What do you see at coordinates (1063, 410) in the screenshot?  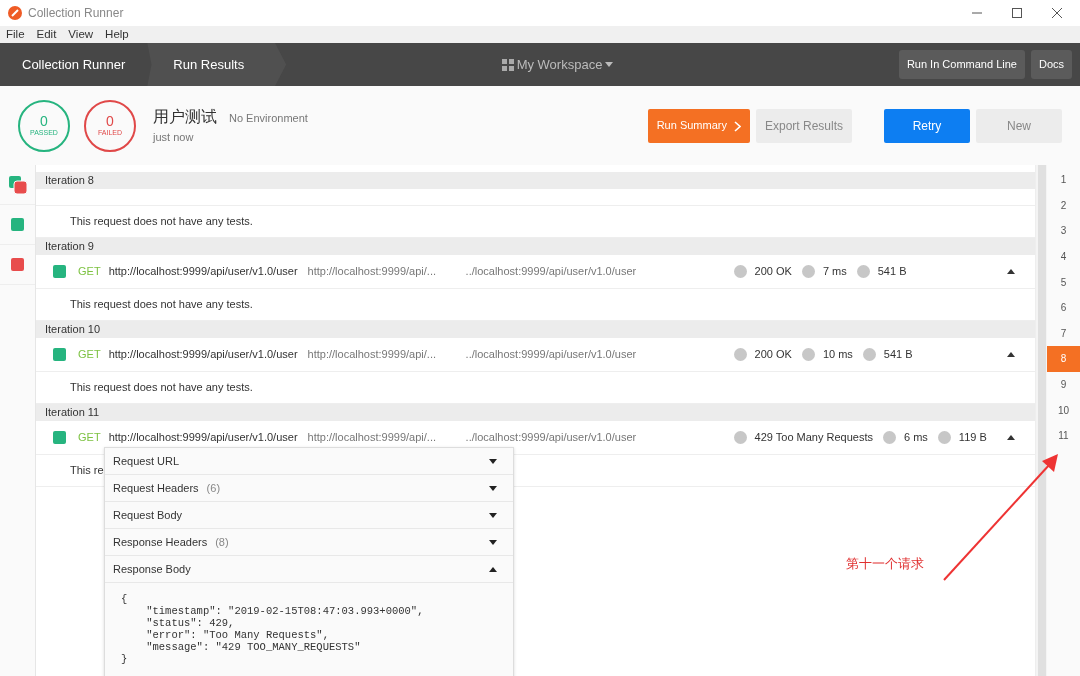 I see `iteration-number: 10` at bounding box center [1063, 410].